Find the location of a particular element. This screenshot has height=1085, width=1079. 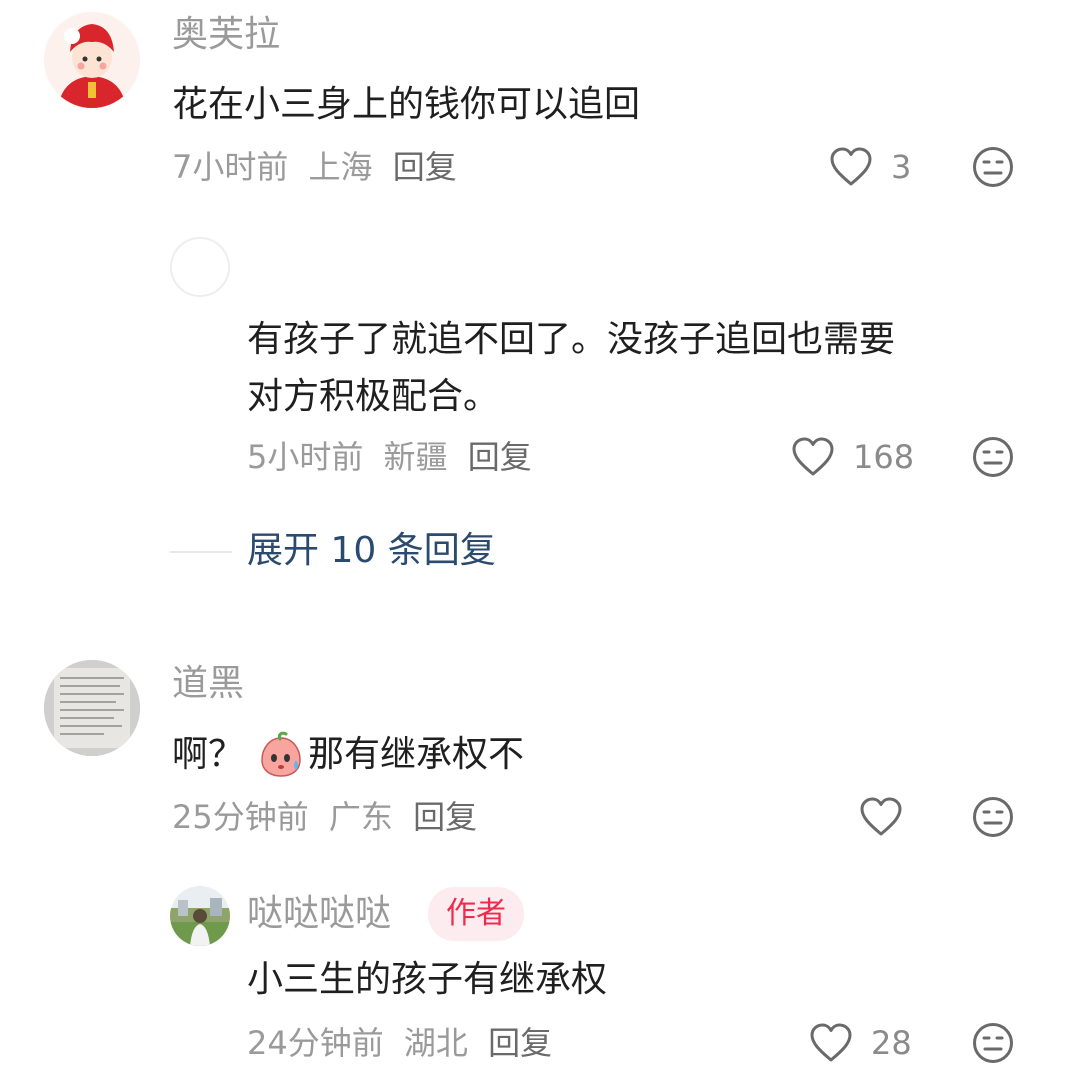

username: 哒哒哒哒 is located at coordinates (319, 914).